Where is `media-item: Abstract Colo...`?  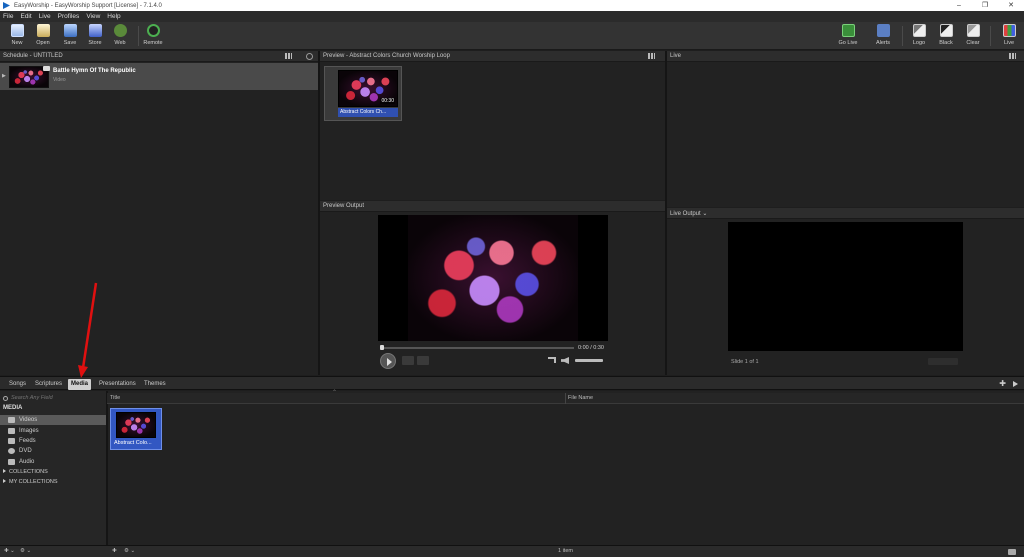 media-item: Abstract Colo... is located at coordinates (136, 429).